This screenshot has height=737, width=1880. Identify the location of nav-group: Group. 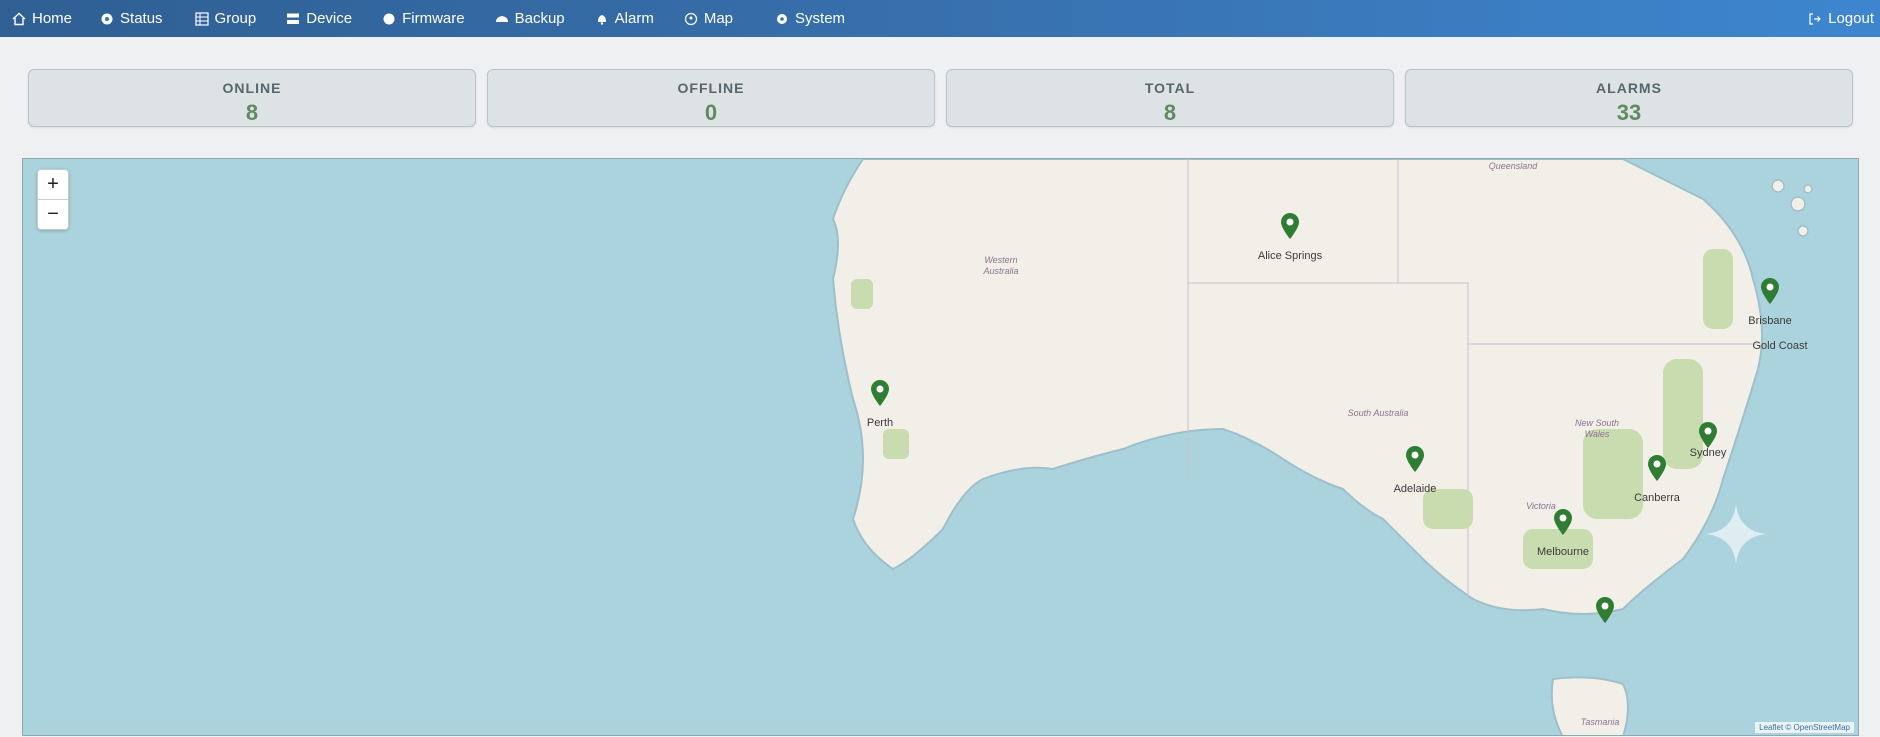
(226, 18).